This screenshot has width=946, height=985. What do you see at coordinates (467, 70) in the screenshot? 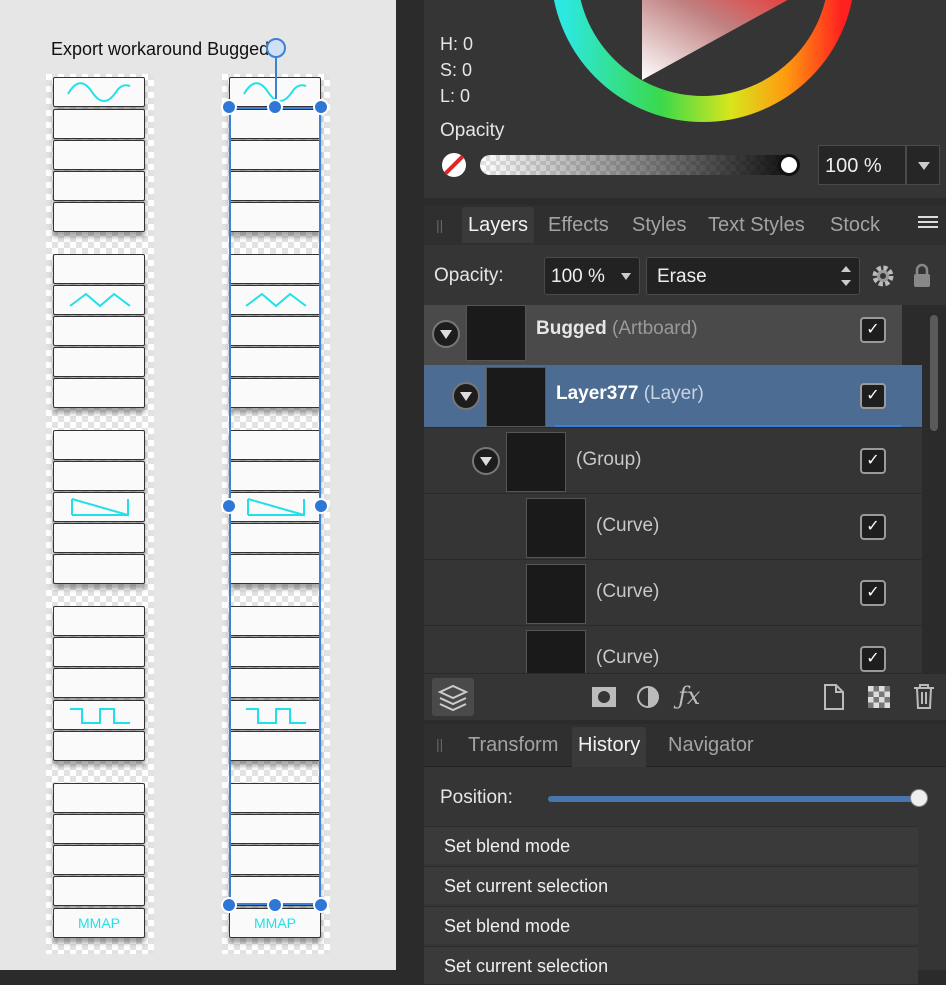
I see `saturation-value: 0` at bounding box center [467, 70].